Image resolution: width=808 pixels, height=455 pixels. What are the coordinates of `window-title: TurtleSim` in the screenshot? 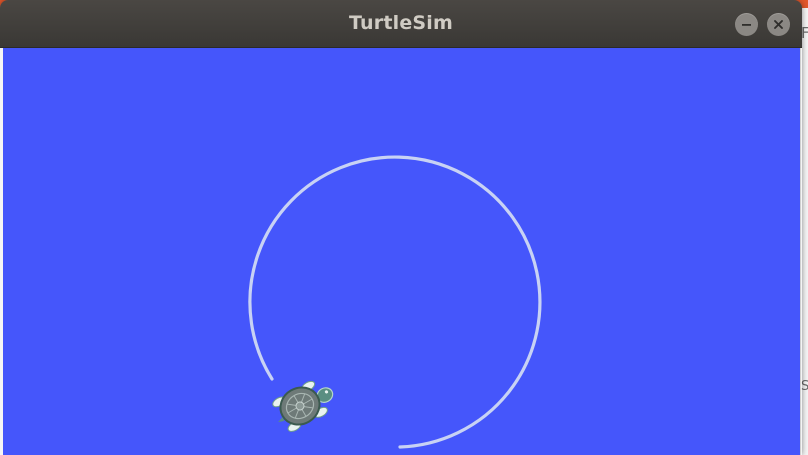 It's located at (401, 23).